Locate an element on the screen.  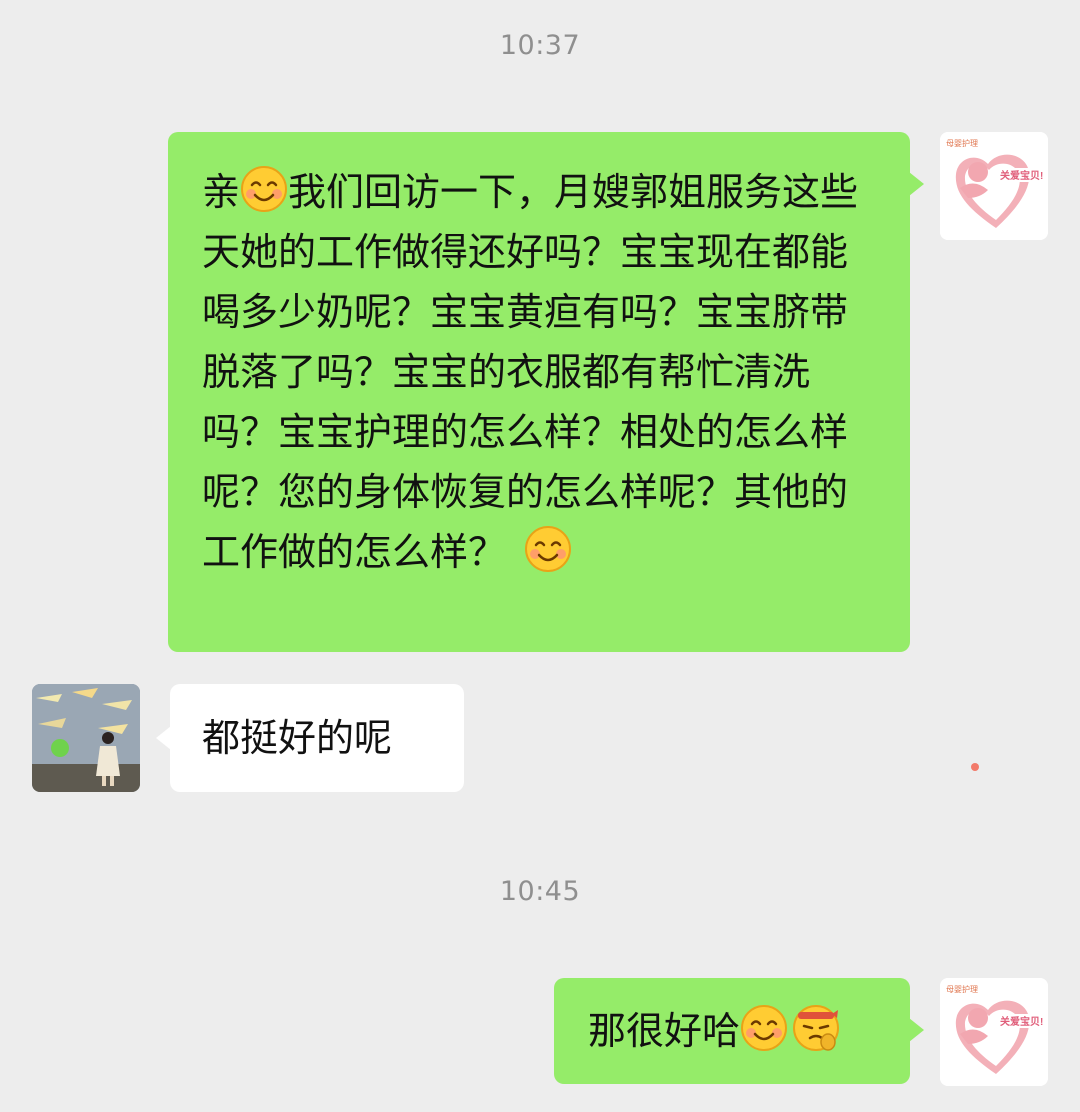
timestamp: 10:37 is located at coordinates (540, 45).